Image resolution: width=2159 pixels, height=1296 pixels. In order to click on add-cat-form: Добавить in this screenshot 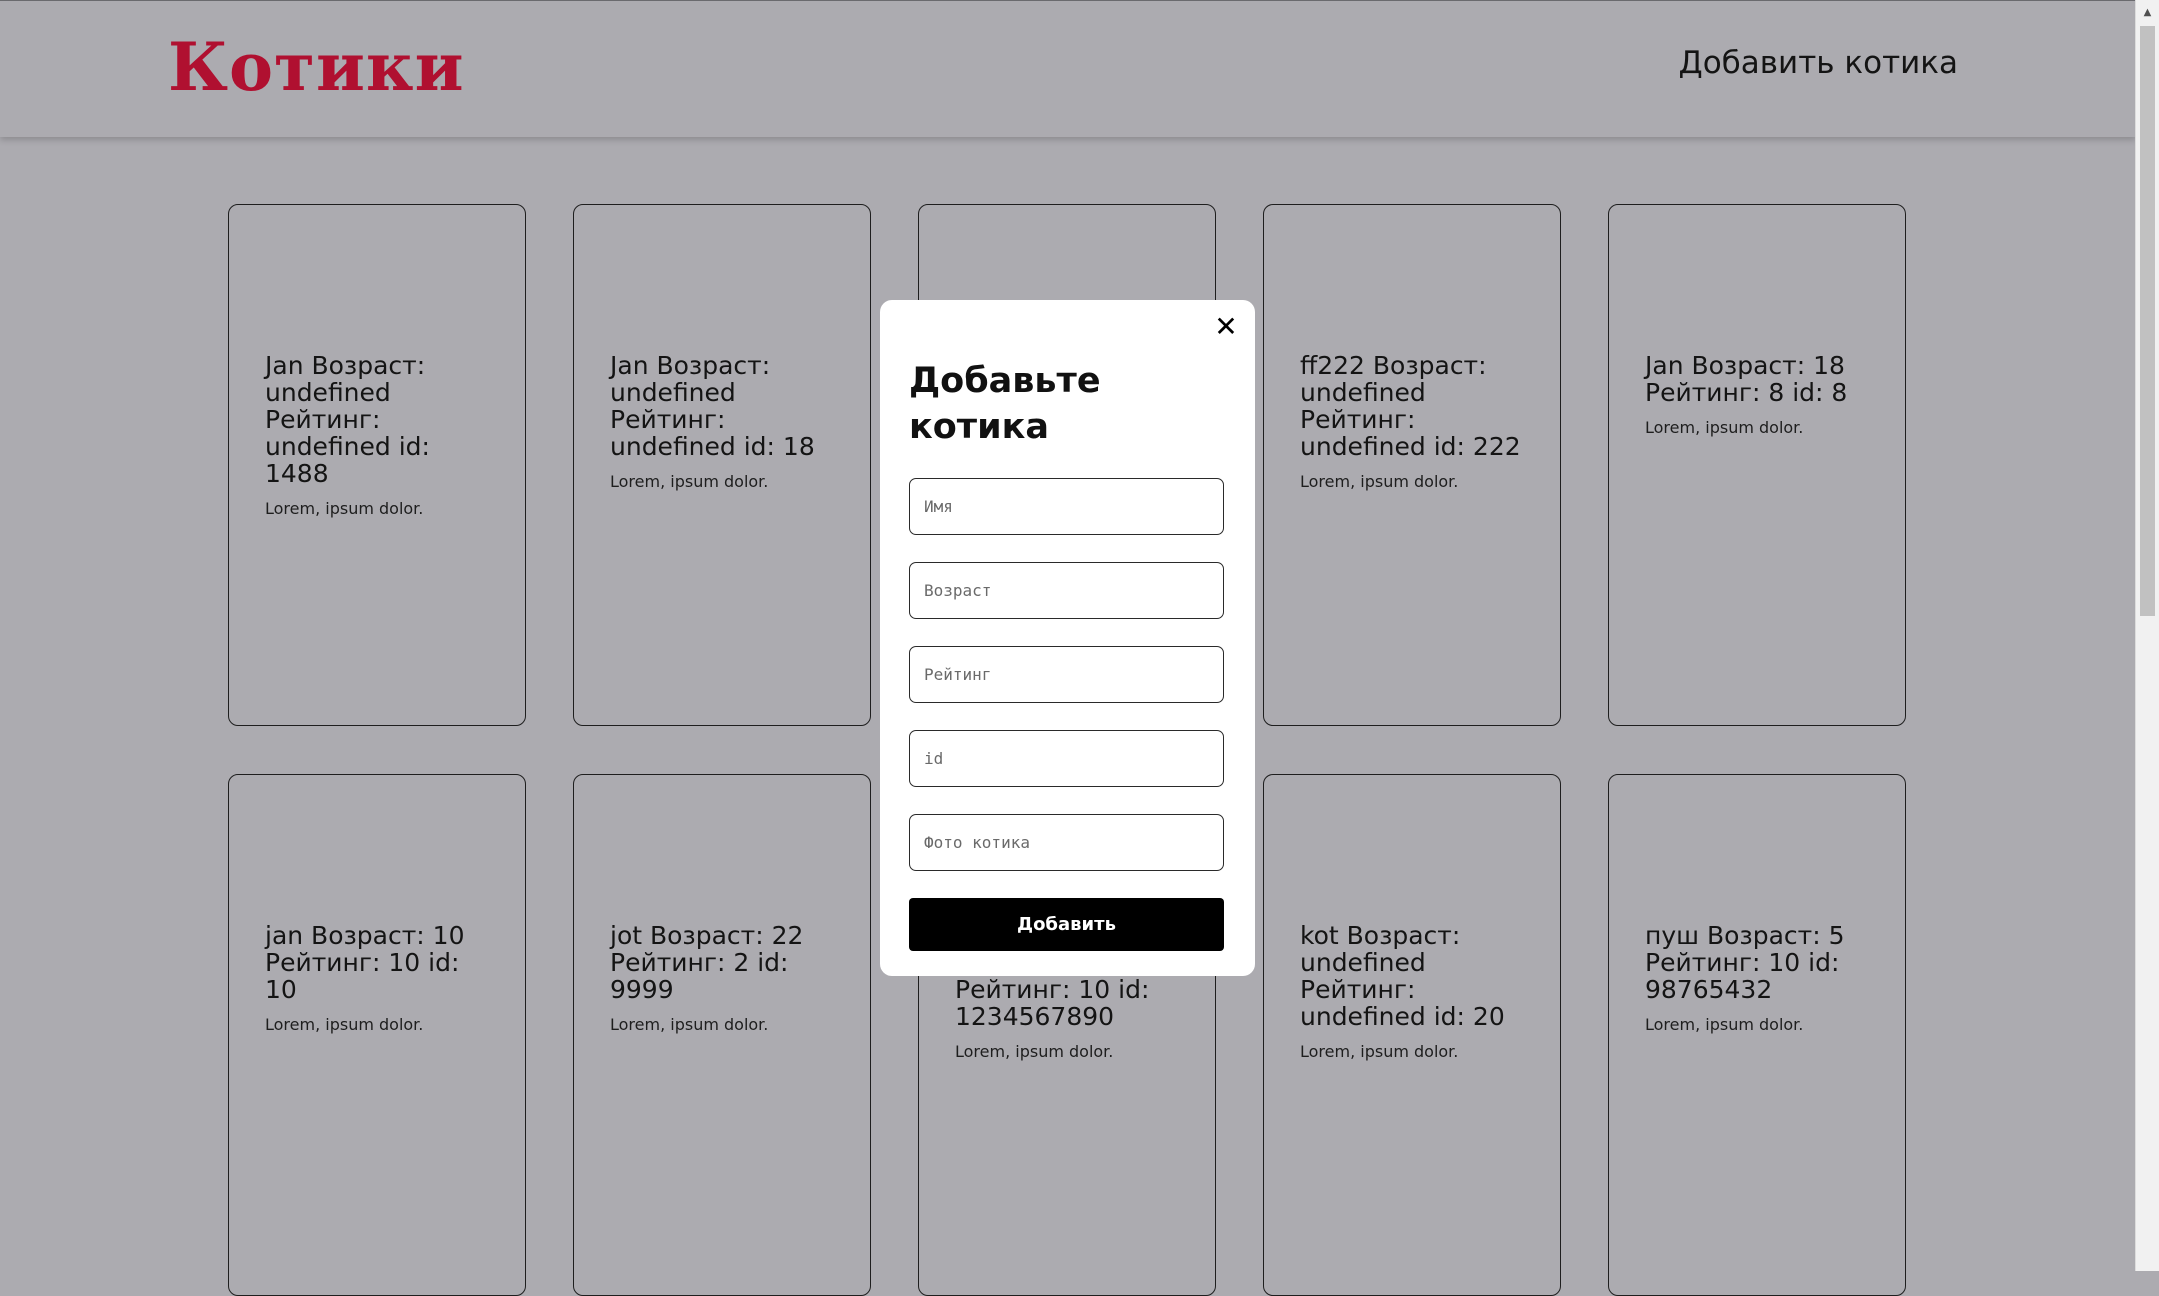, I will do `click(1067, 714)`.